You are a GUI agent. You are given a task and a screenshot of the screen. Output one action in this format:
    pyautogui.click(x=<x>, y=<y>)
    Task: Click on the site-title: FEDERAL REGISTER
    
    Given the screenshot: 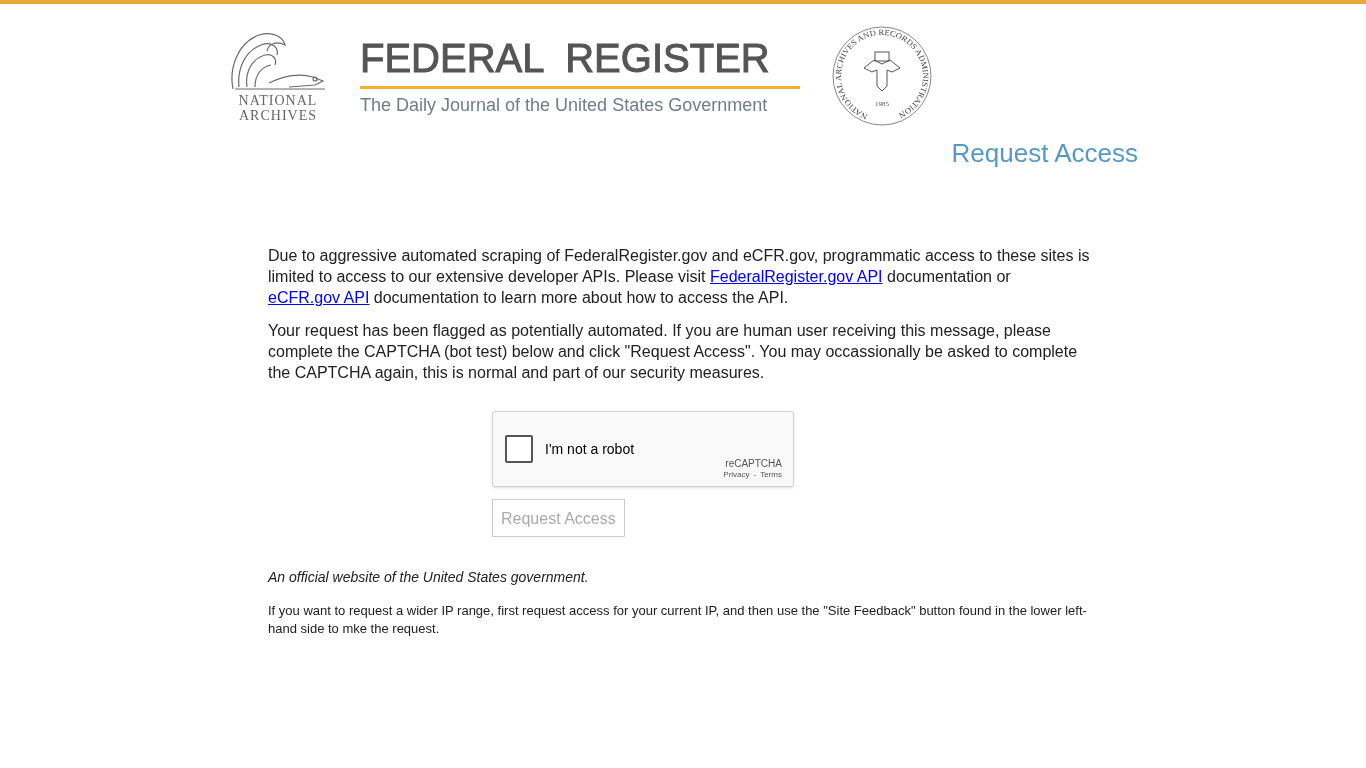 What is the action you would take?
    pyautogui.click(x=565, y=58)
    